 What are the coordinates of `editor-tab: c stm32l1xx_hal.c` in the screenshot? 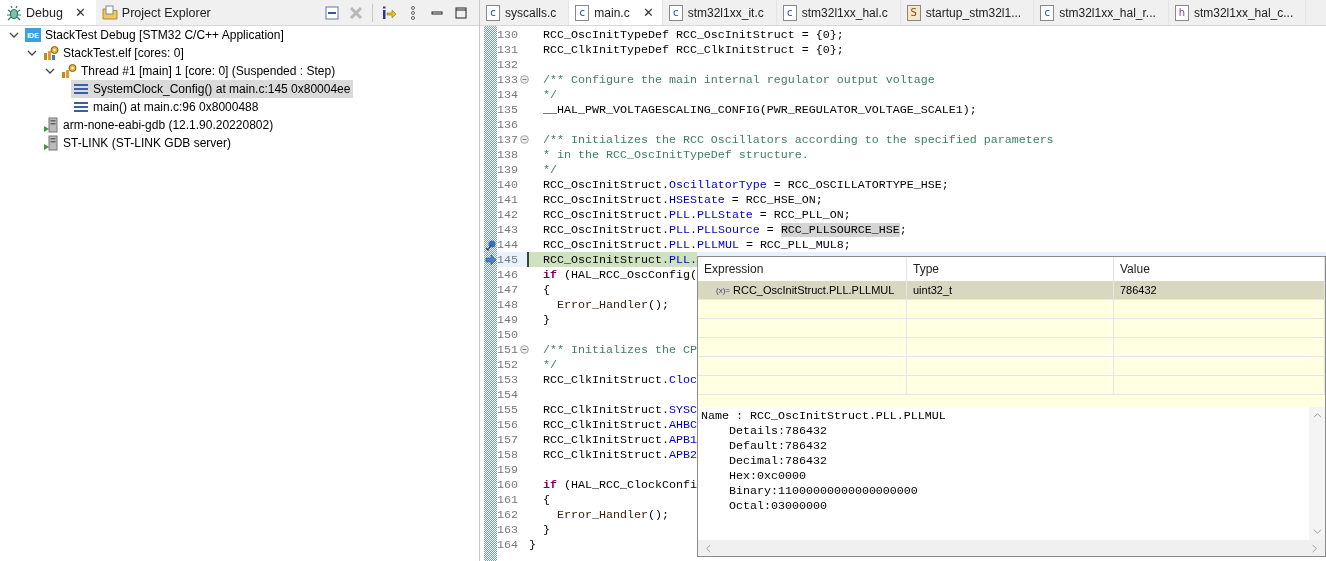 It's located at (838, 12).